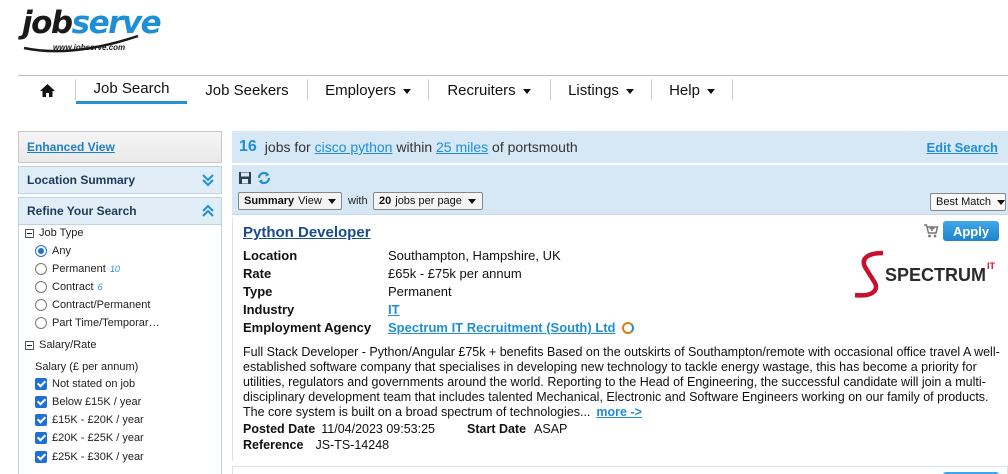  Describe the element at coordinates (89, 457) in the screenshot. I see `salary-option: £25K - £30K / year` at that location.